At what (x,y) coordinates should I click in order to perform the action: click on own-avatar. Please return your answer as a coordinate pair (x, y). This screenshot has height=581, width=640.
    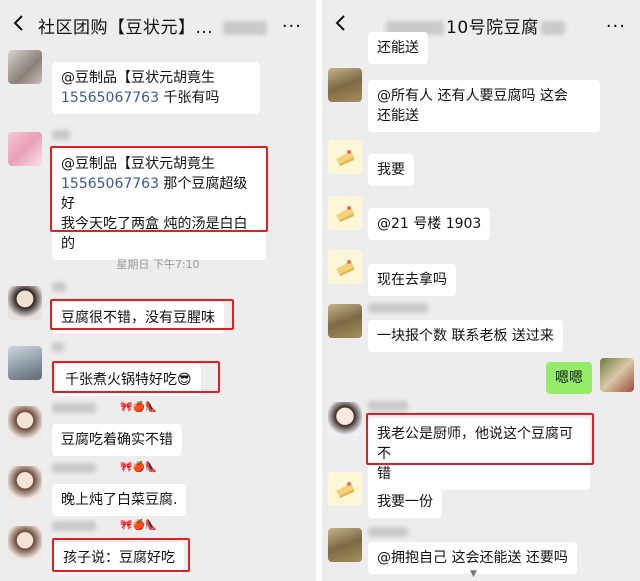
    Looking at the image, I should click on (617, 375).